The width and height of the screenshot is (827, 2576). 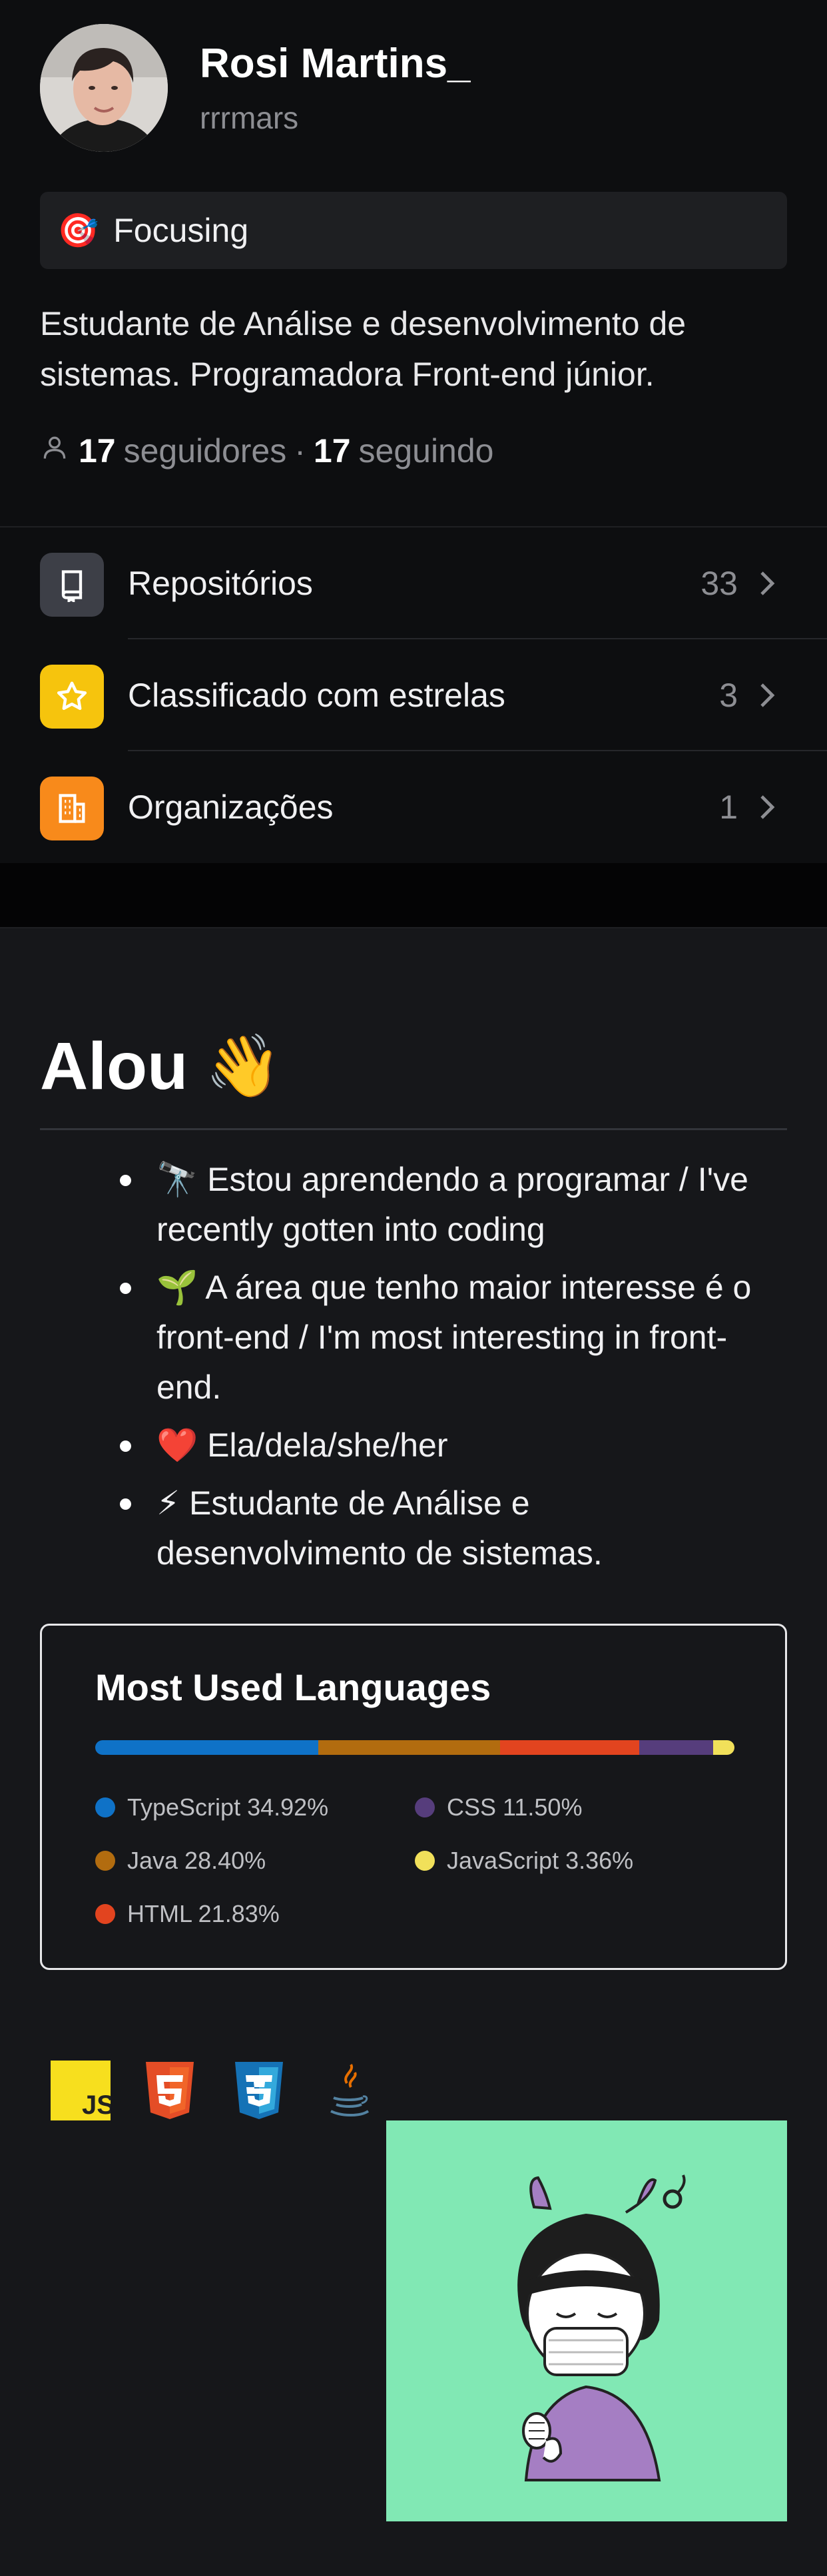 I want to click on illustration-image, so click(x=586, y=2320).